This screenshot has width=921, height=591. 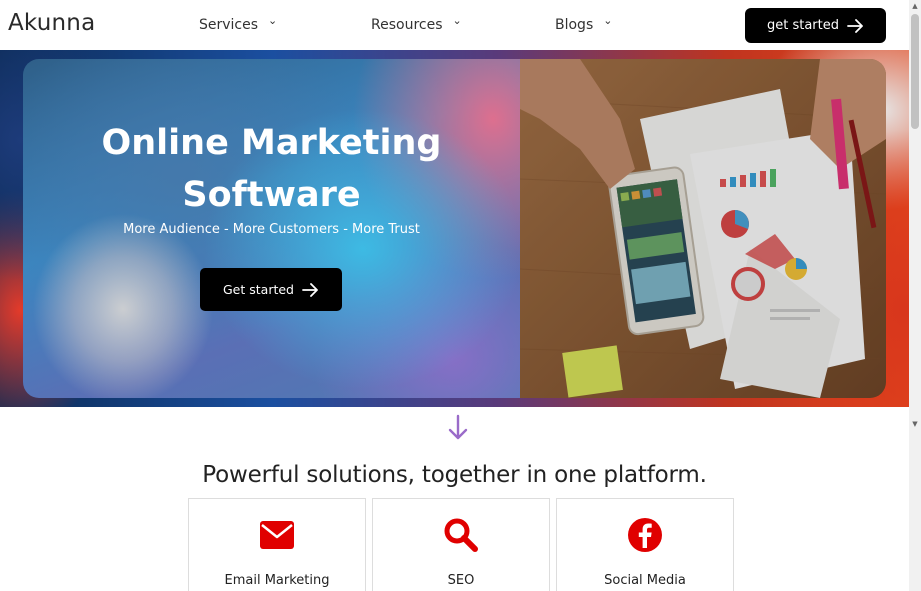 I want to click on scroll-down-icon: ▼, so click(x=915, y=425).